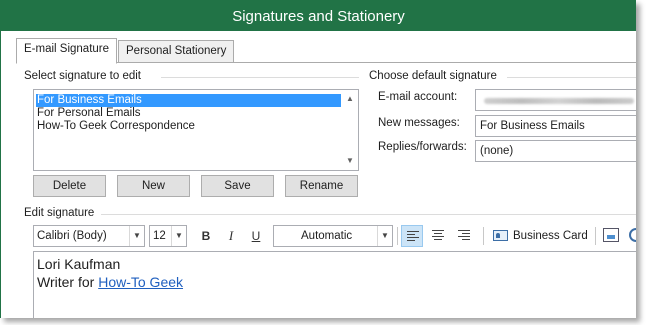 The height and width of the screenshot is (325, 650). I want to click on align-center-button, so click(438, 236).